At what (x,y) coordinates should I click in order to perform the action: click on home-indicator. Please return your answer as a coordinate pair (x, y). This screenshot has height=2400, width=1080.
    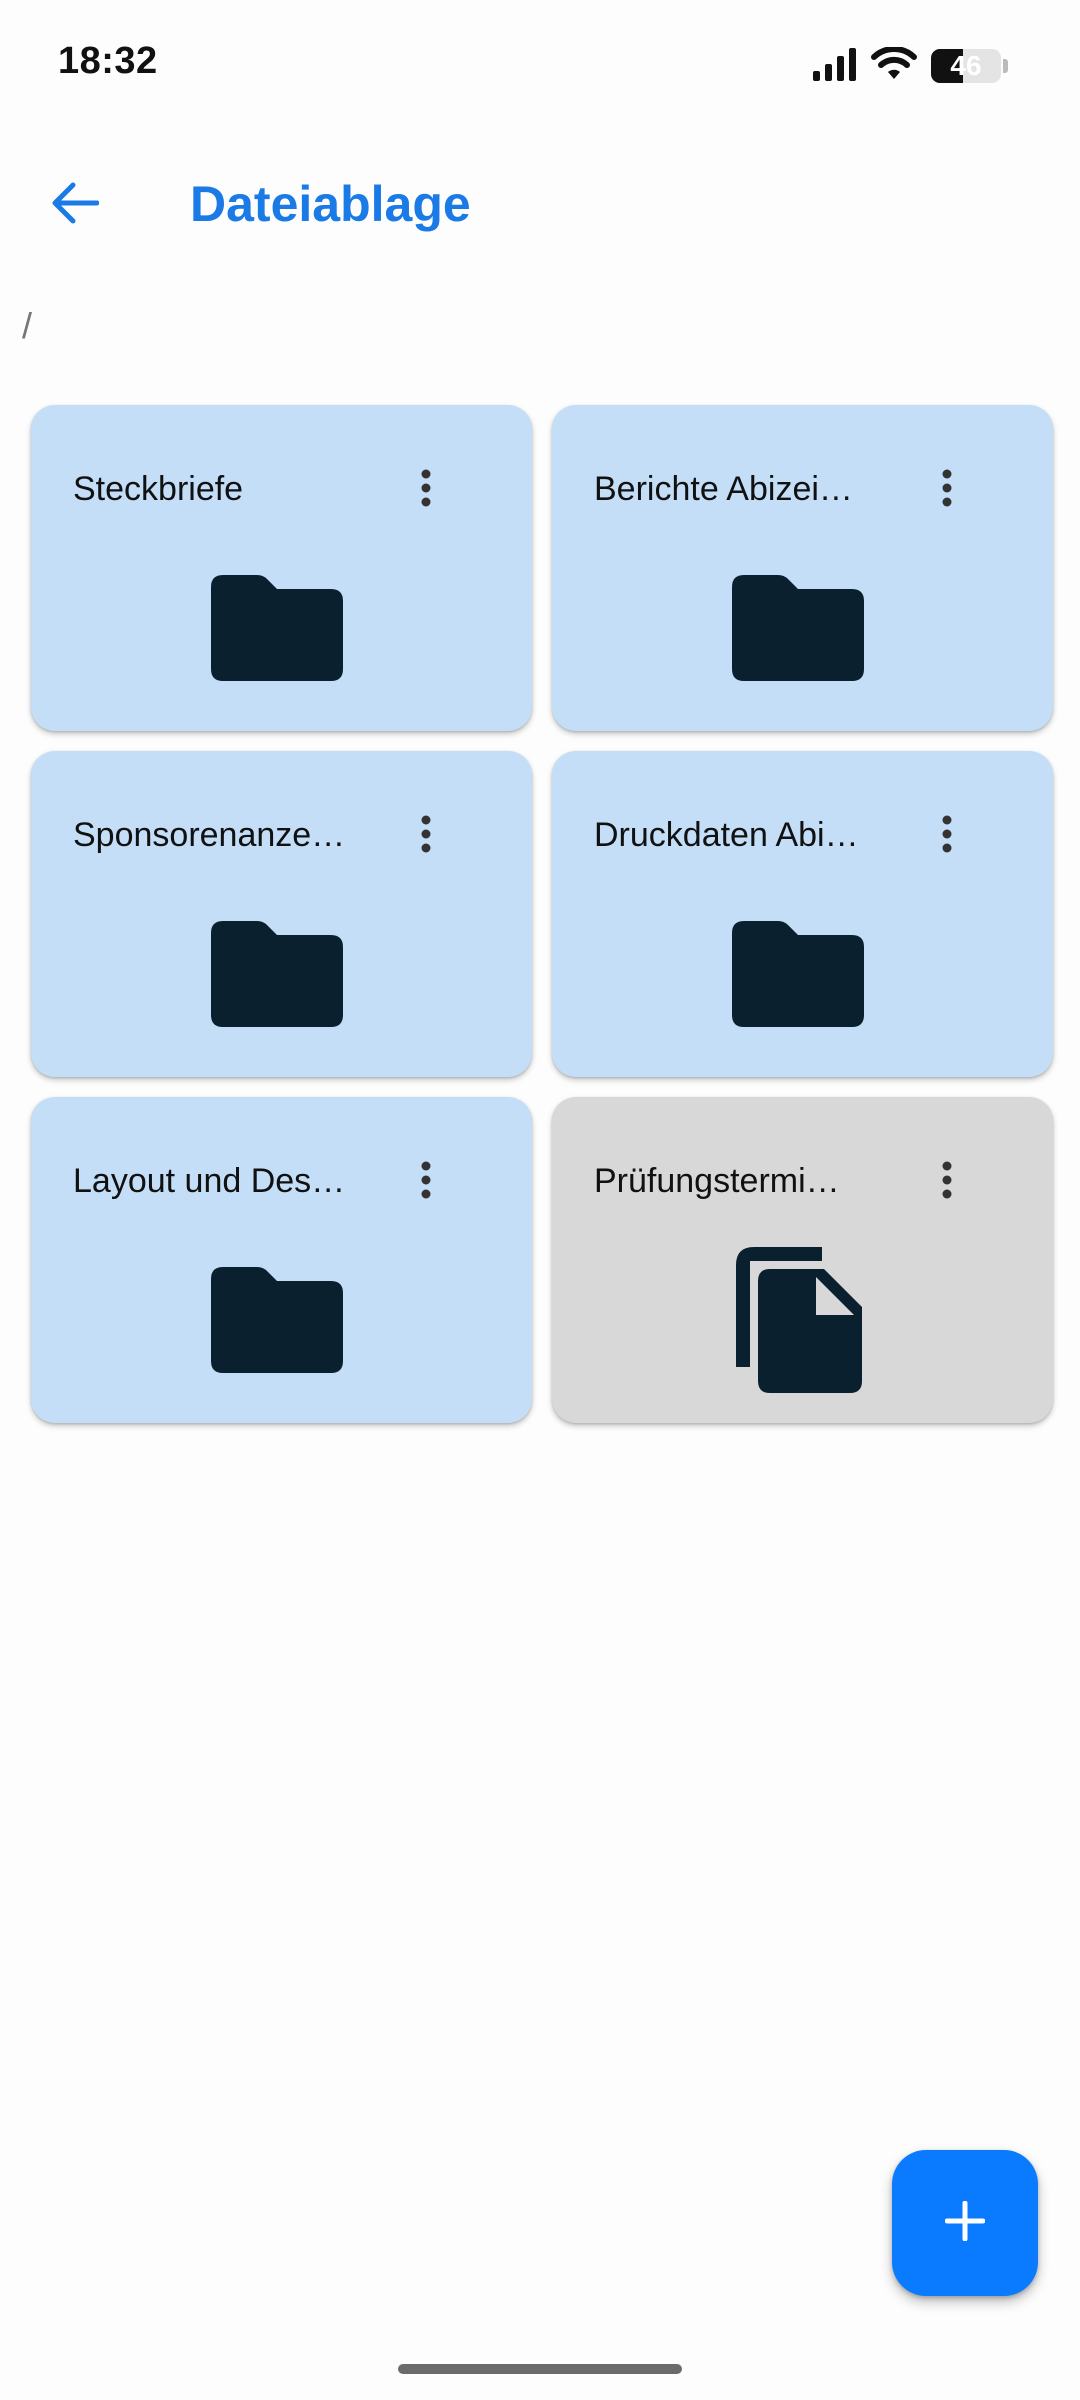
    Looking at the image, I should click on (540, 2369).